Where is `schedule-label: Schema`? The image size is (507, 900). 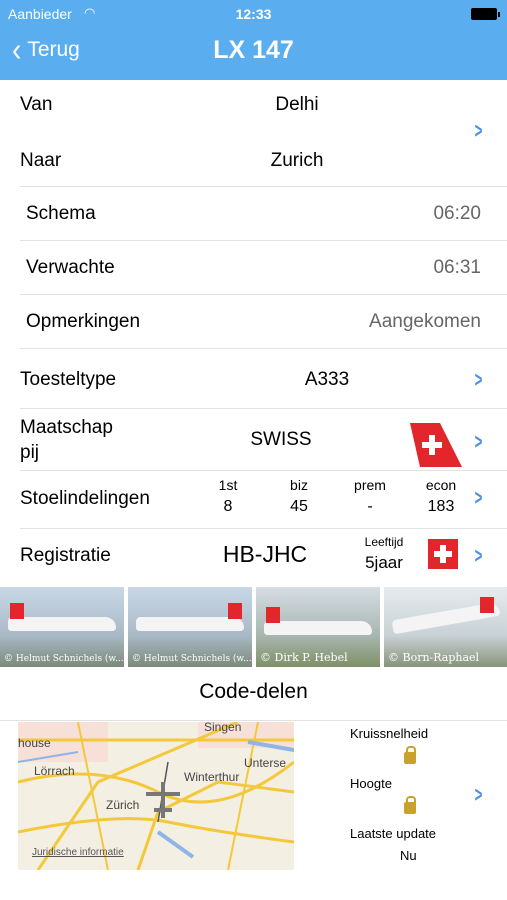
schedule-label: Schema is located at coordinates (61, 213).